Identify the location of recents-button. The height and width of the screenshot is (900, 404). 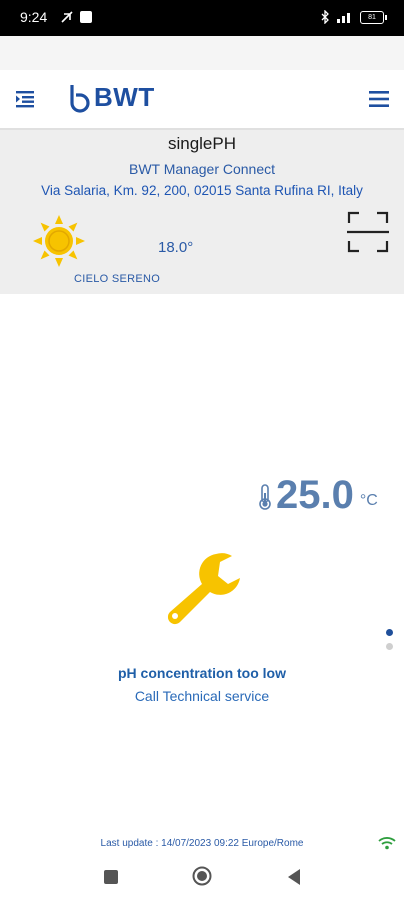
(111, 877).